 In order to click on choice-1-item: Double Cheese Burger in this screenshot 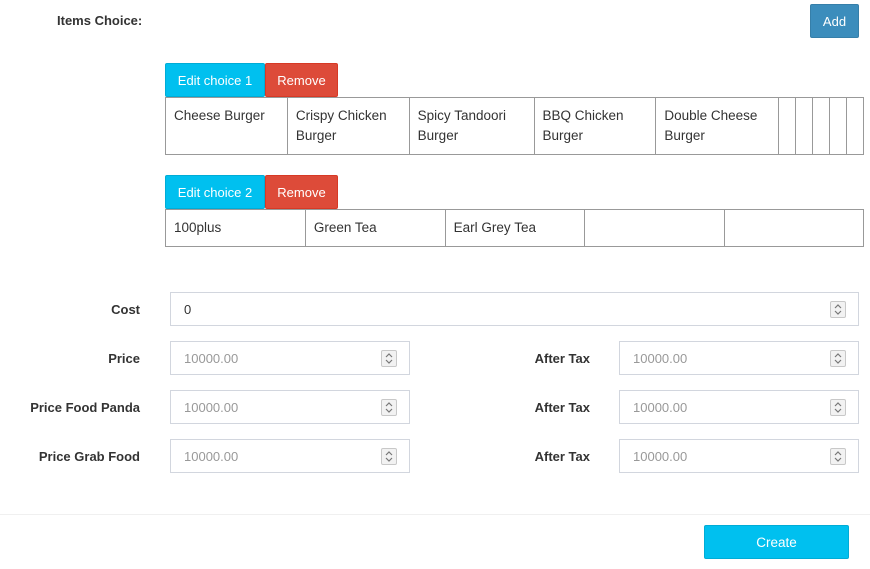, I will do `click(717, 126)`.